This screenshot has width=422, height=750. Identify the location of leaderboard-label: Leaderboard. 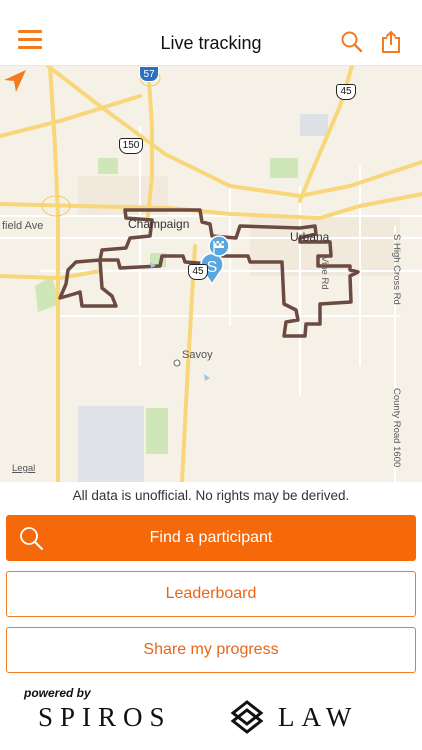
(211, 593).